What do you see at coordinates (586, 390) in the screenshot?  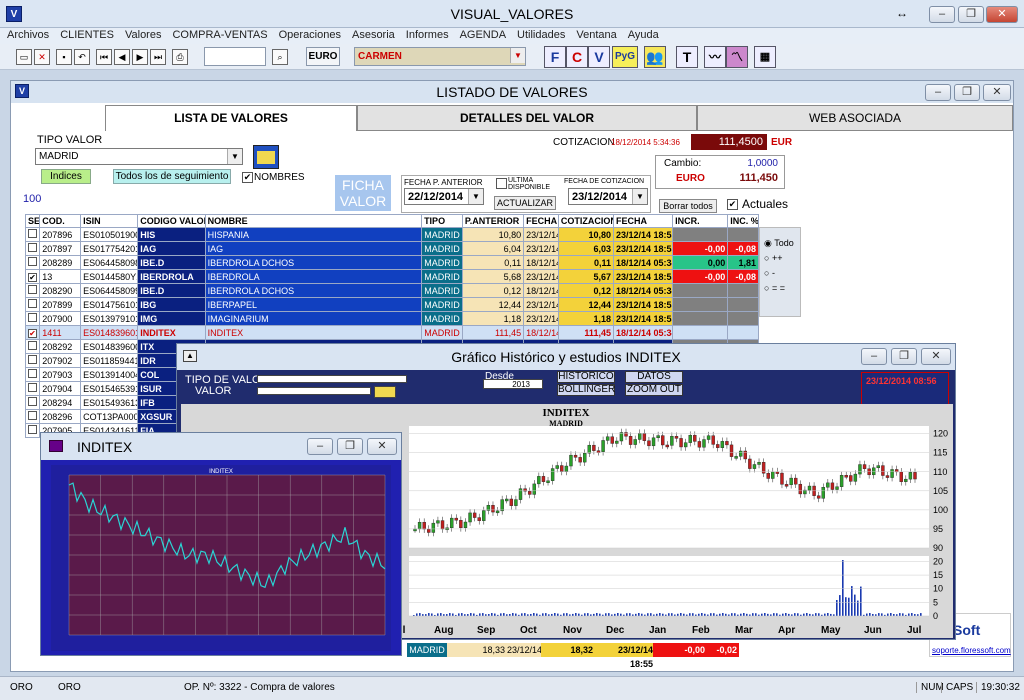 I see `bollinger-button: BOLLINGER` at bounding box center [586, 390].